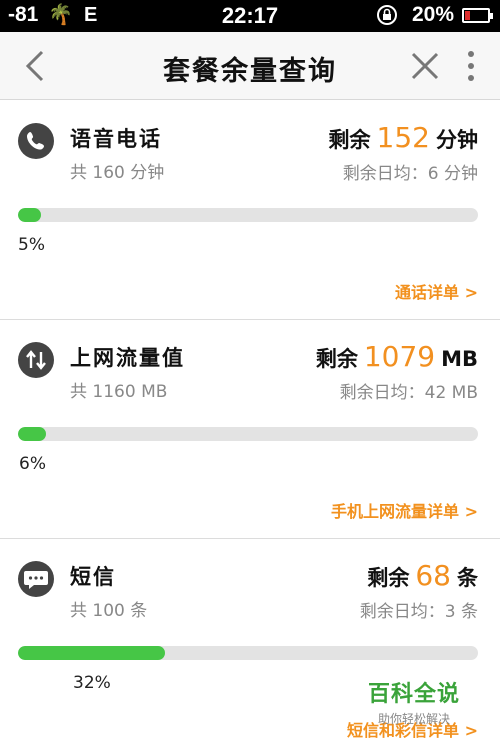  I want to click on remaining-value: 1079, so click(399, 356).